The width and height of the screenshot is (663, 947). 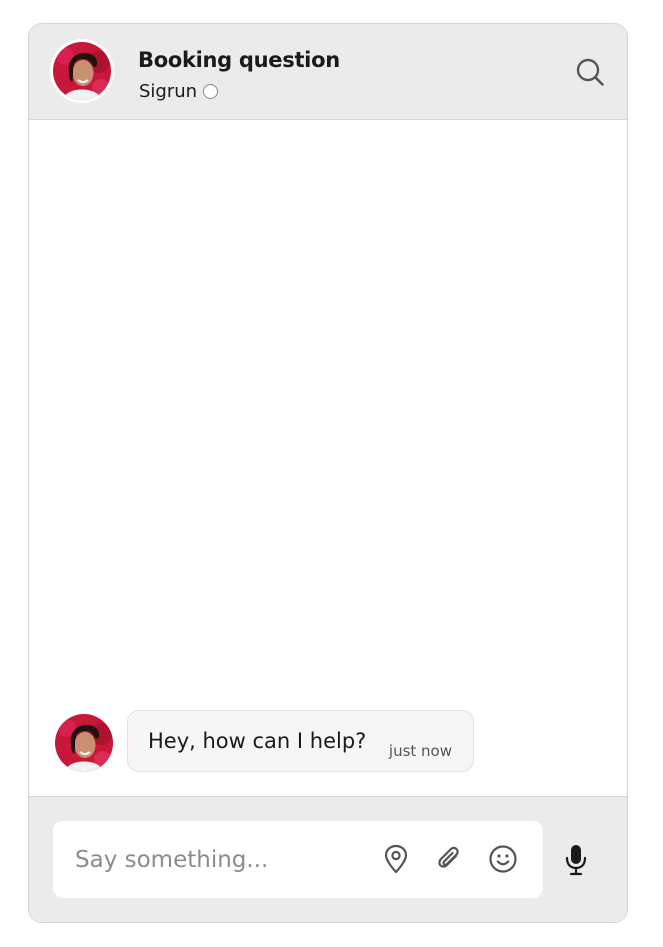 I want to click on chat-title: Booking question, so click(x=239, y=60).